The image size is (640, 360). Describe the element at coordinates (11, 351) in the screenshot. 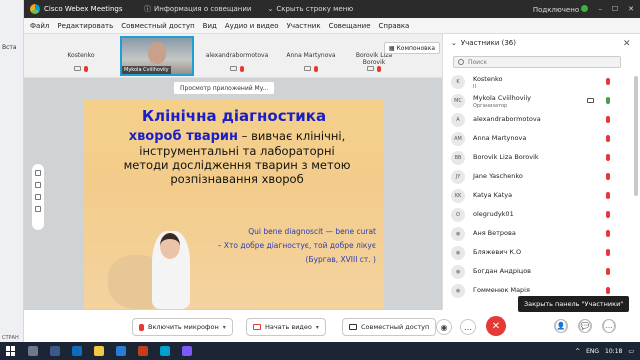

I see `start-button` at that location.